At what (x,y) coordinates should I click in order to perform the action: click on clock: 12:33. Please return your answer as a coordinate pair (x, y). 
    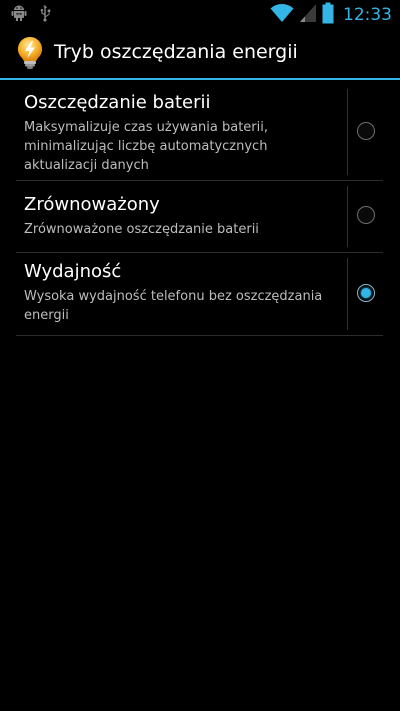
    Looking at the image, I should click on (367, 15).